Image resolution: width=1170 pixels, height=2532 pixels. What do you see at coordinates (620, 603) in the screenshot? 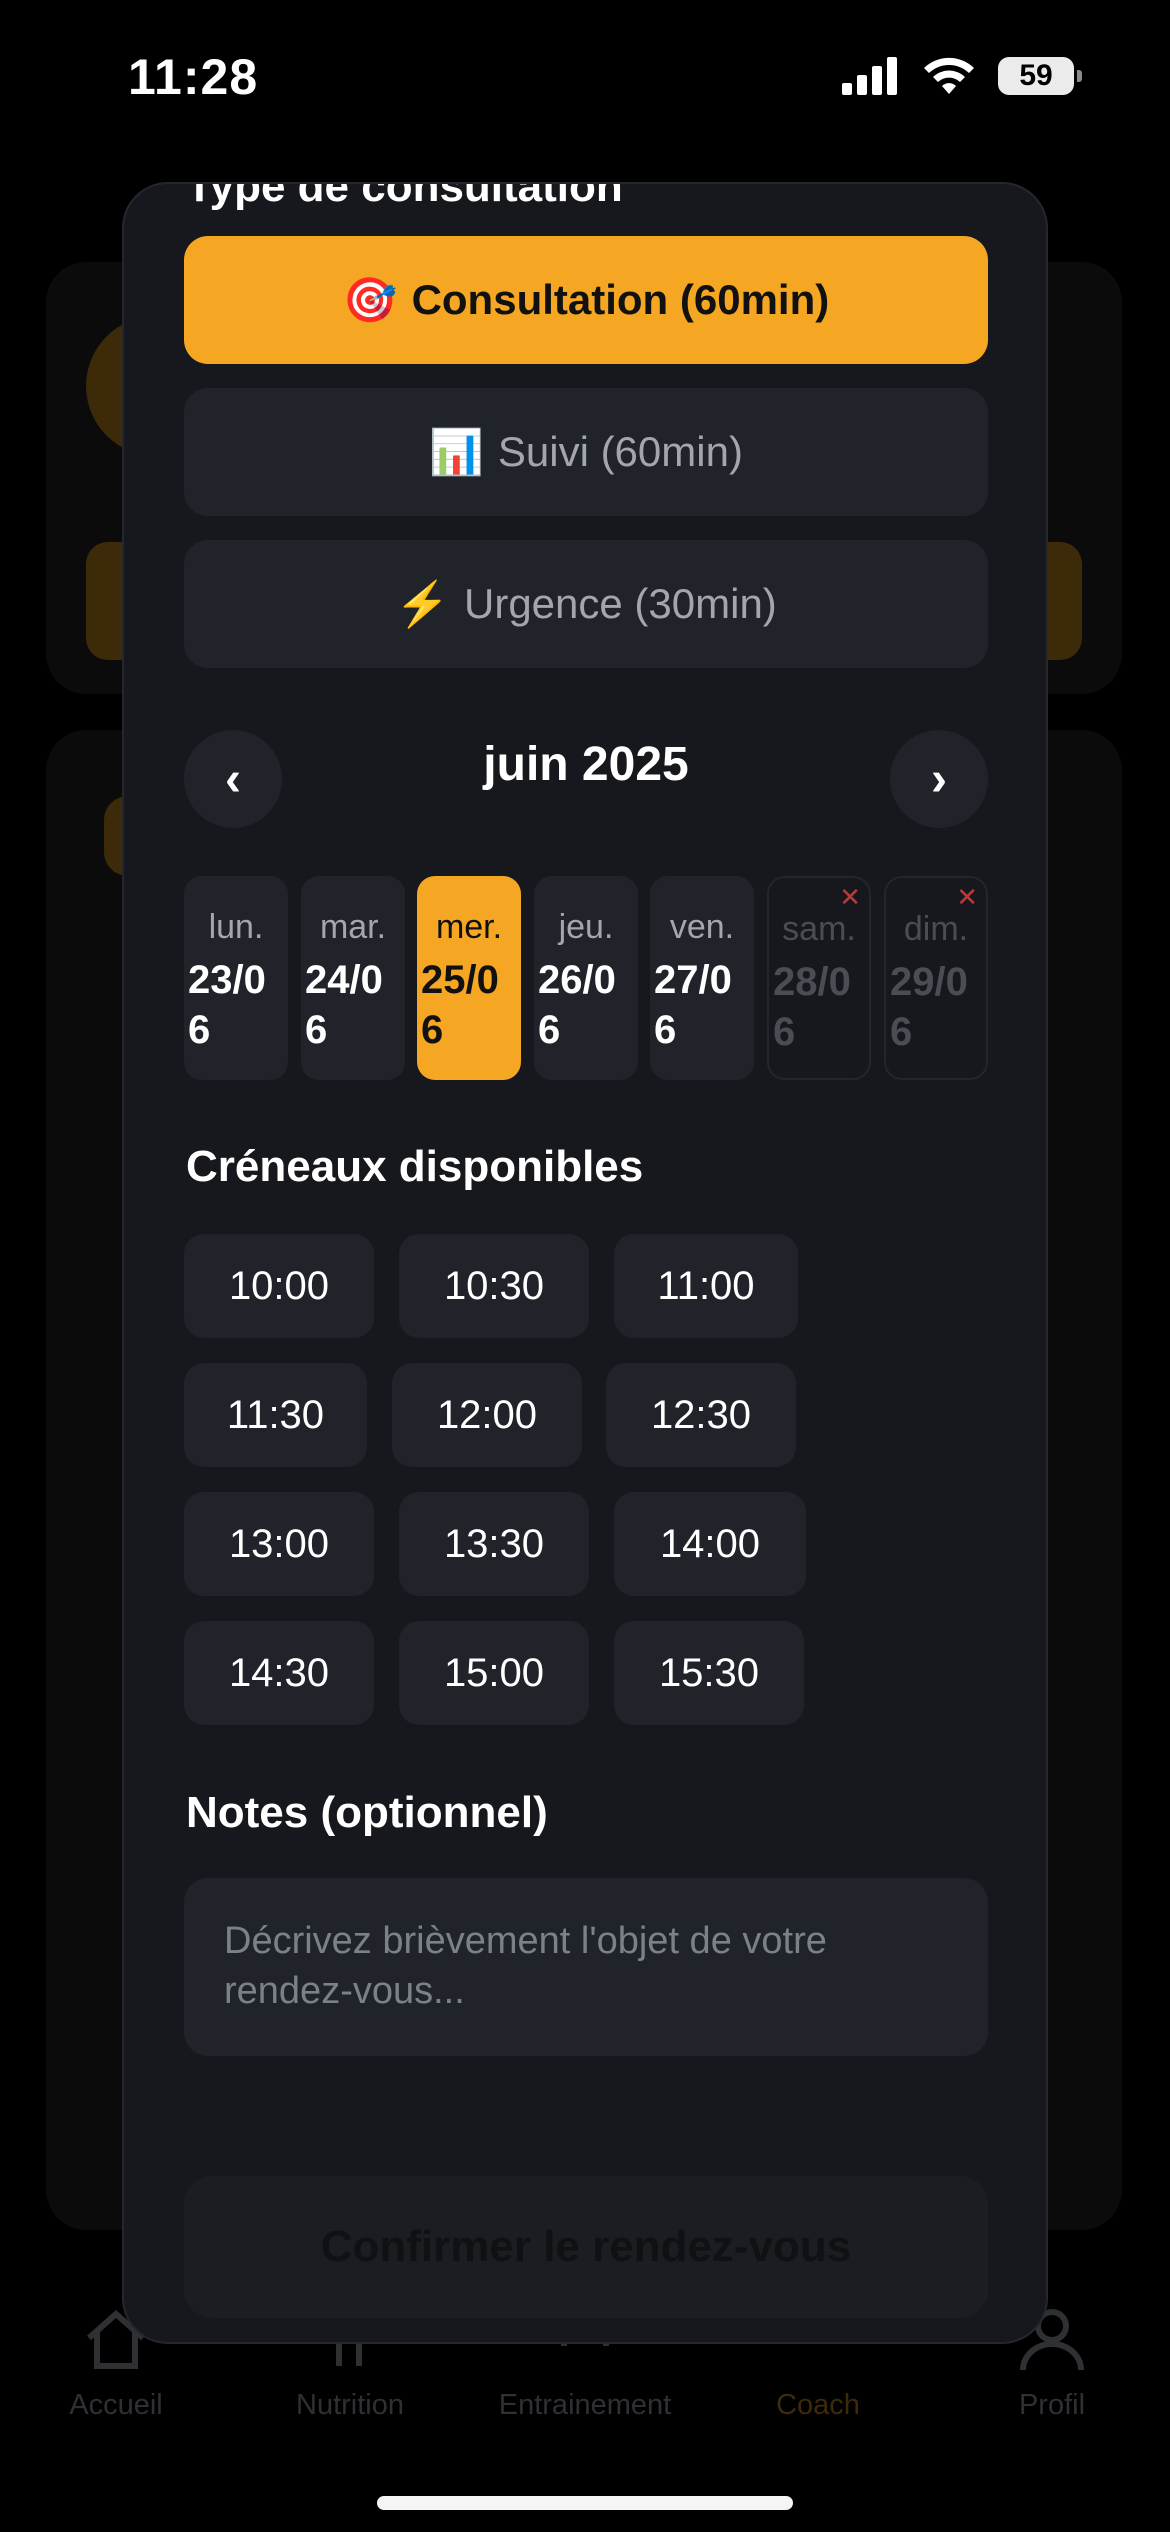
I see `type-label: Urgence (30min)` at bounding box center [620, 603].